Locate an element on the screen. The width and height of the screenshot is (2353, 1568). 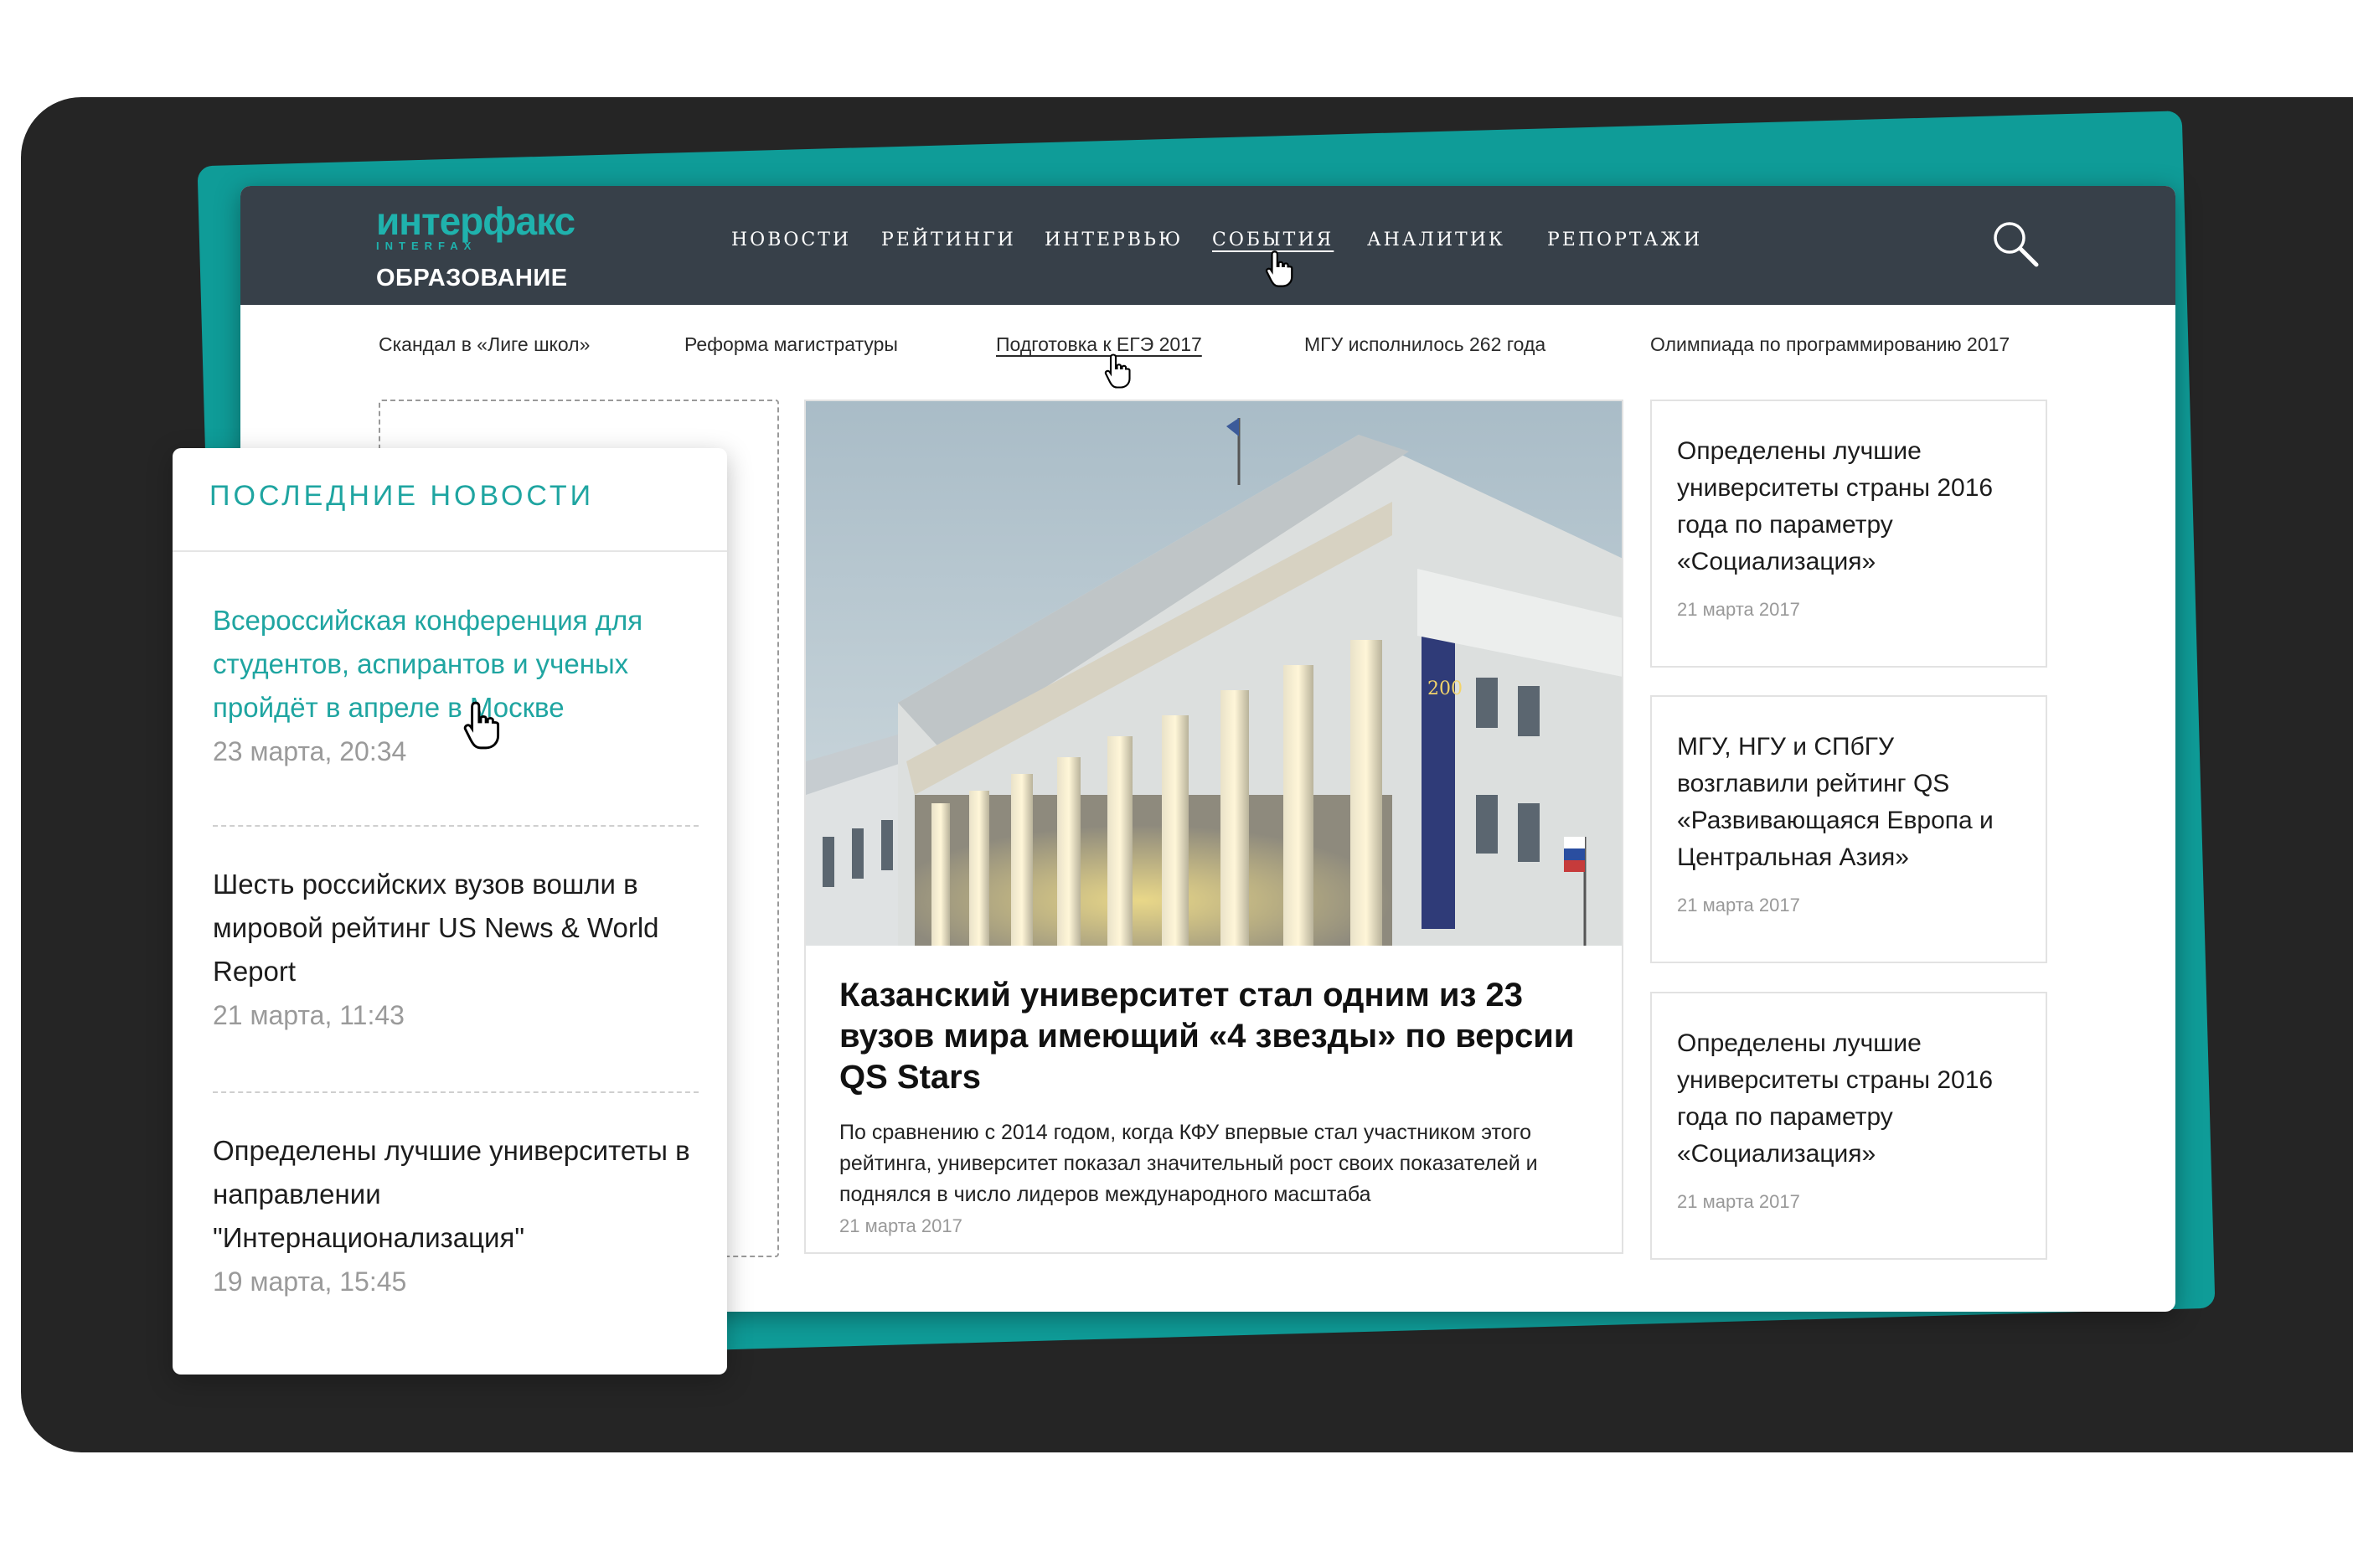
latest-news-item-date: 23 марта, 20:34 is located at coordinates (310, 751).